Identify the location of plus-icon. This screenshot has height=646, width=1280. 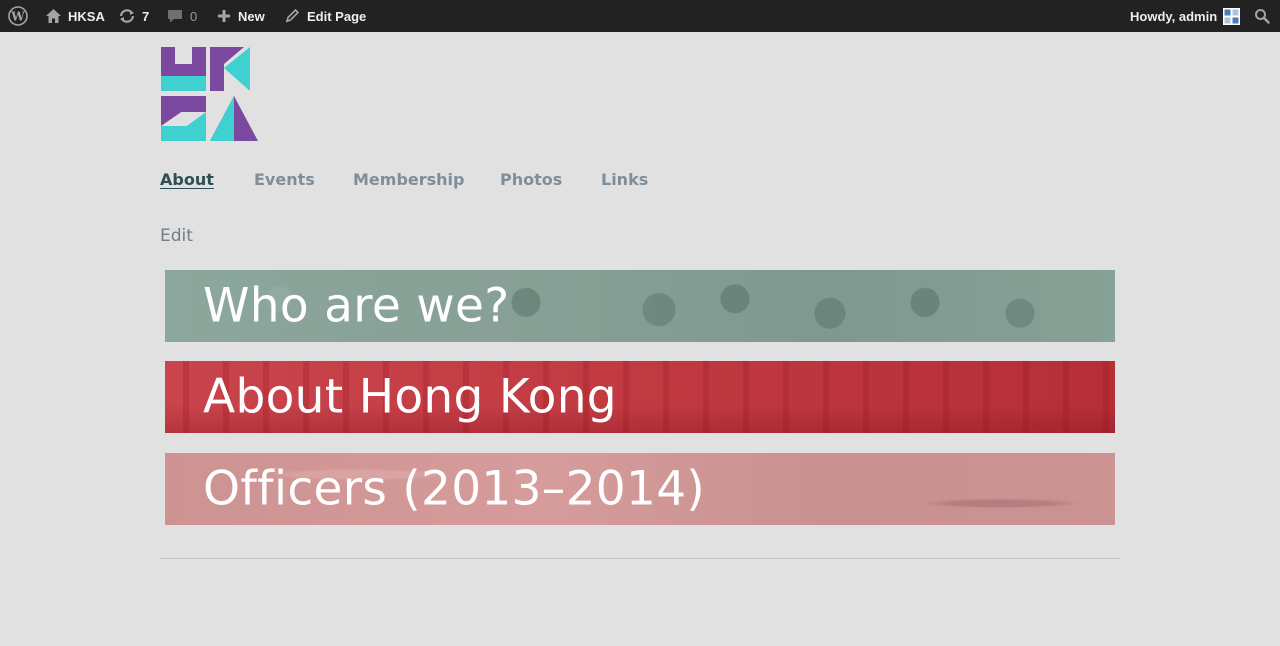
(224, 16).